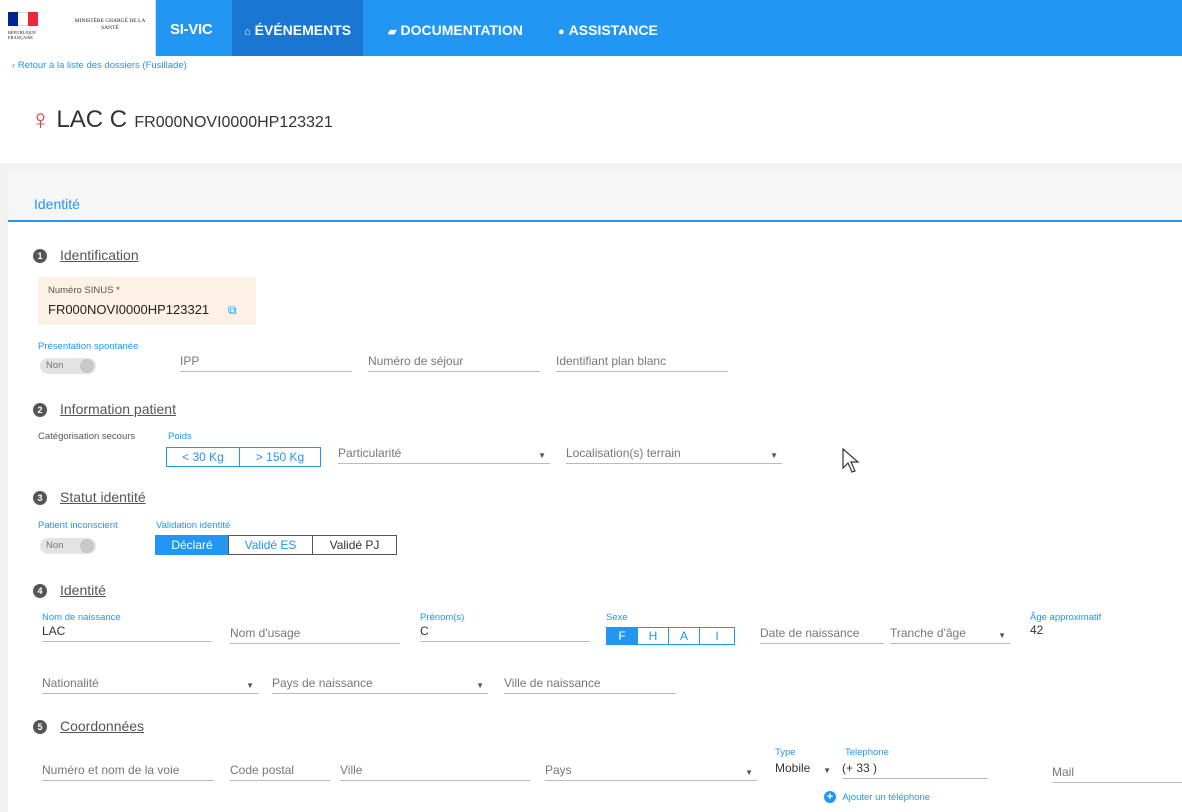  Describe the element at coordinates (57, 204) in the screenshot. I see `panel-title: Identité` at that location.